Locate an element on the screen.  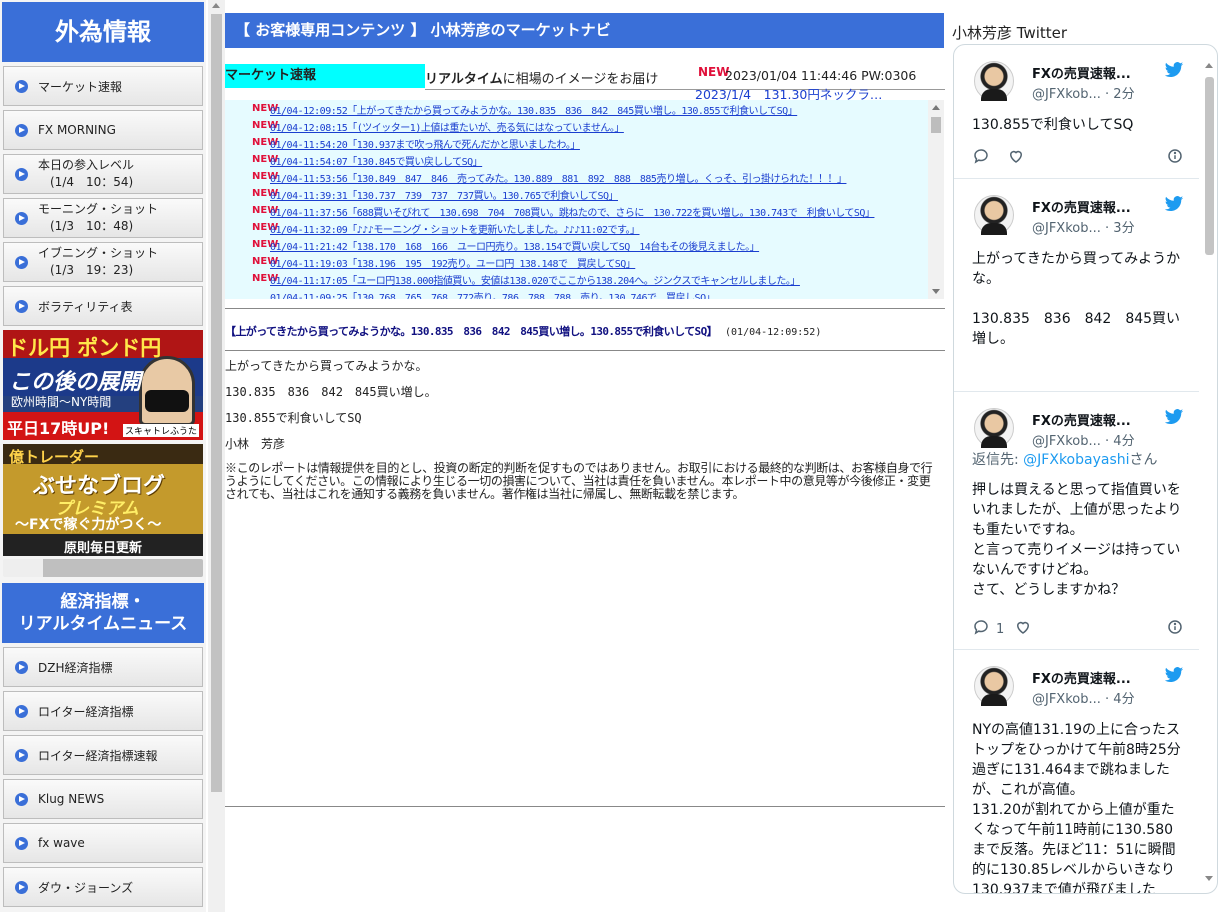
heart-icon is located at coordinates (1016, 158).